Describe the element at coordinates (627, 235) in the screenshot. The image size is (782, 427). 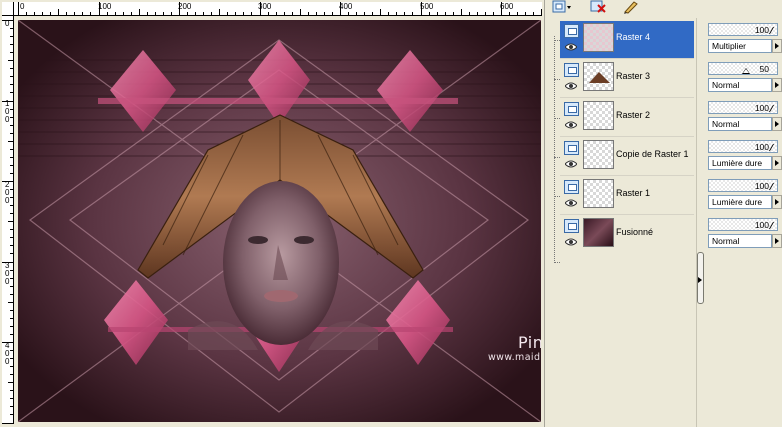
I see `layer-row-fusionne: Fusionné` at that location.